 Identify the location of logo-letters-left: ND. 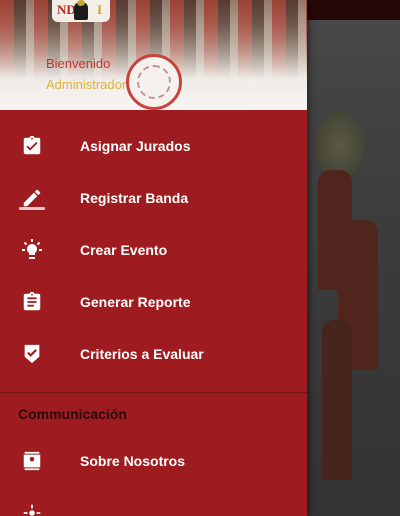
(66, 9).